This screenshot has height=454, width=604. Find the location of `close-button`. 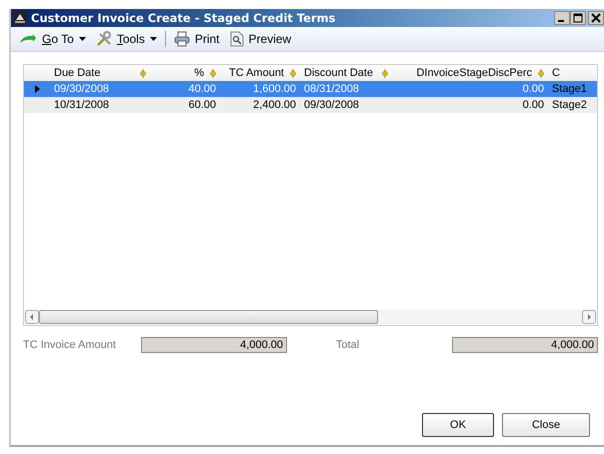

close-button is located at coordinates (596, 18).